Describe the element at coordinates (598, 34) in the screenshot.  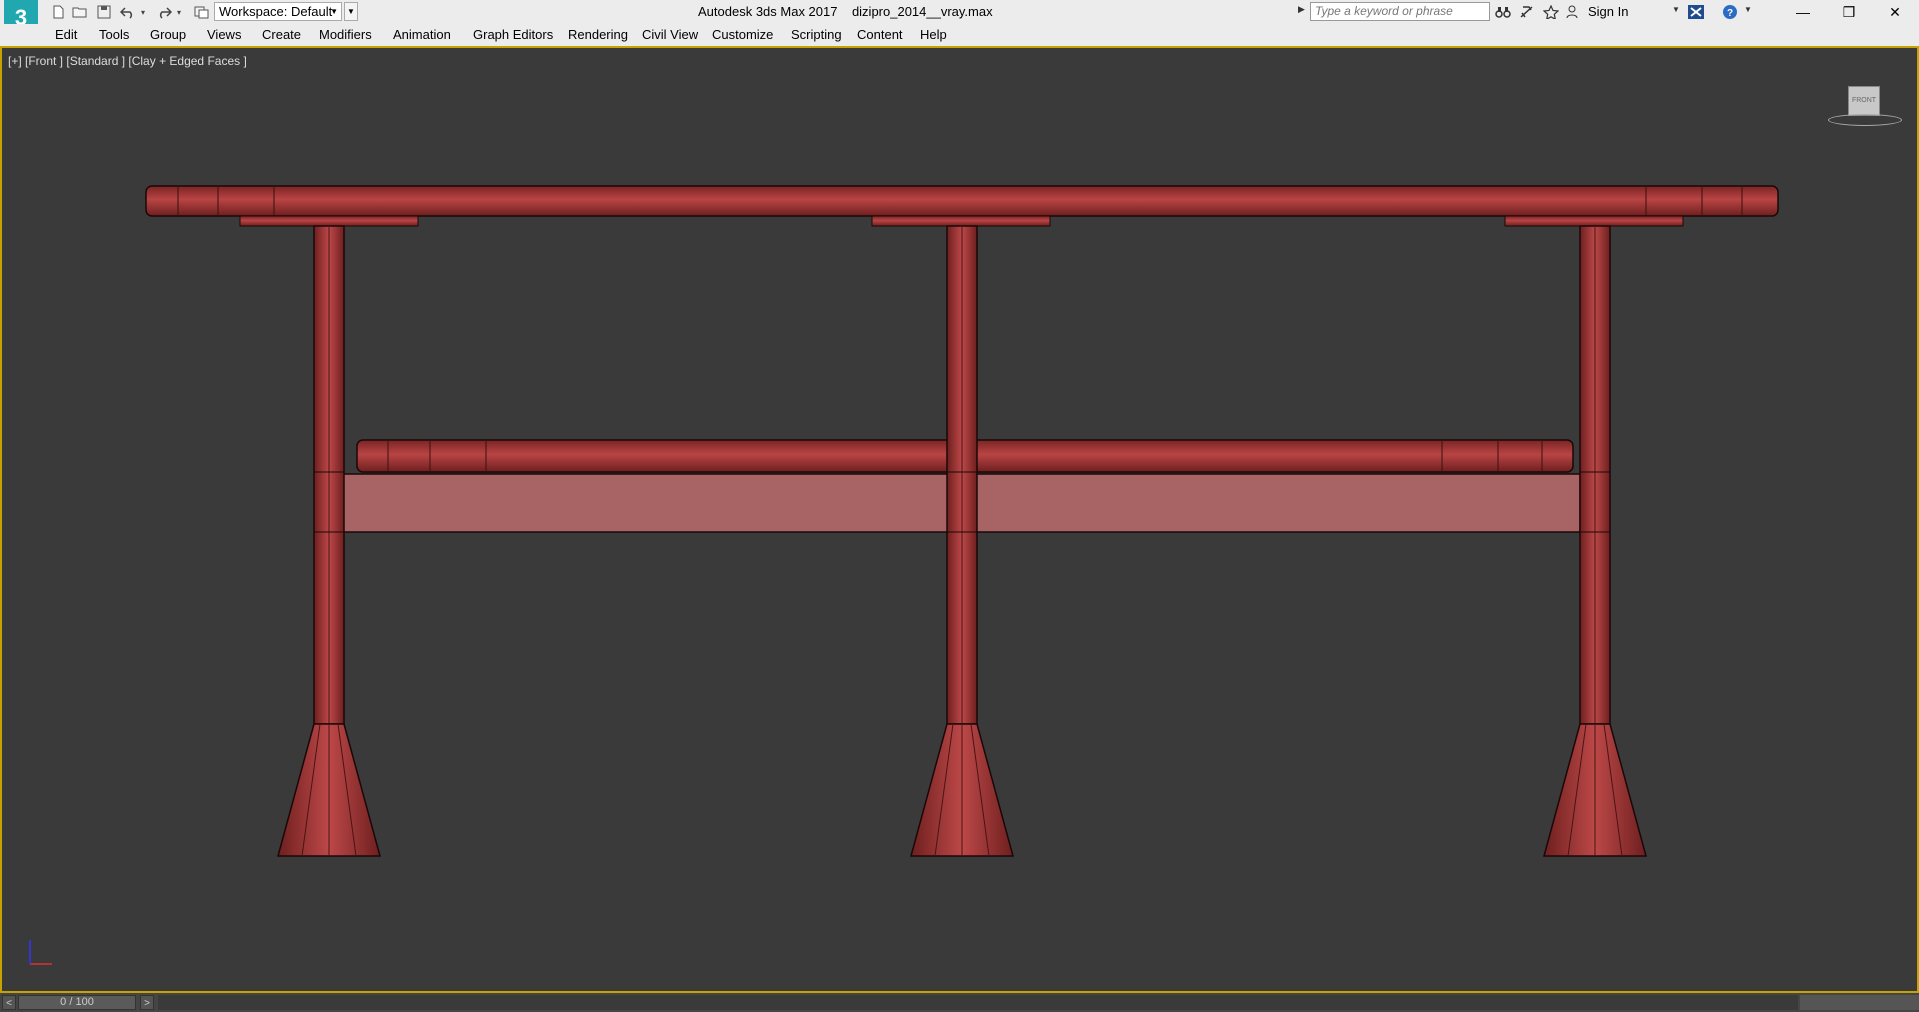
I see `menu-rendering: Rendering` at that location.